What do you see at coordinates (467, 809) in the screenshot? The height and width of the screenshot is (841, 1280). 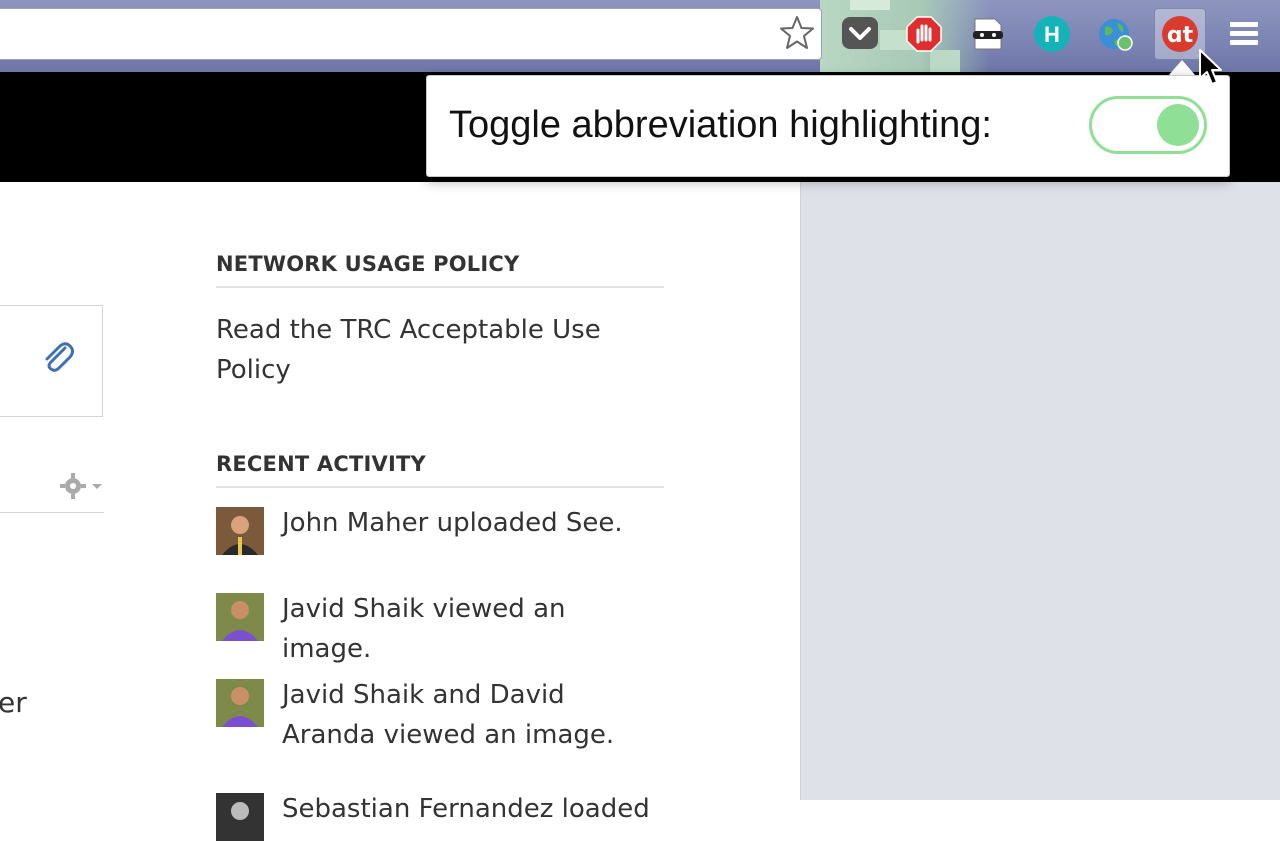 I see `activity-text: Sebastian Fernandez loaded` at bounding box center [467, 809].